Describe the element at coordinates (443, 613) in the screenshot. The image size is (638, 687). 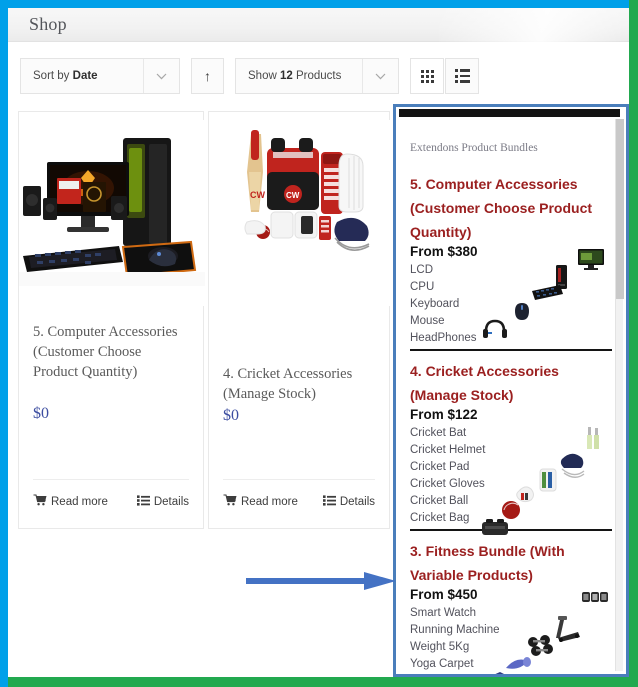
I see `bundle-product: Smart Watch` at that location.